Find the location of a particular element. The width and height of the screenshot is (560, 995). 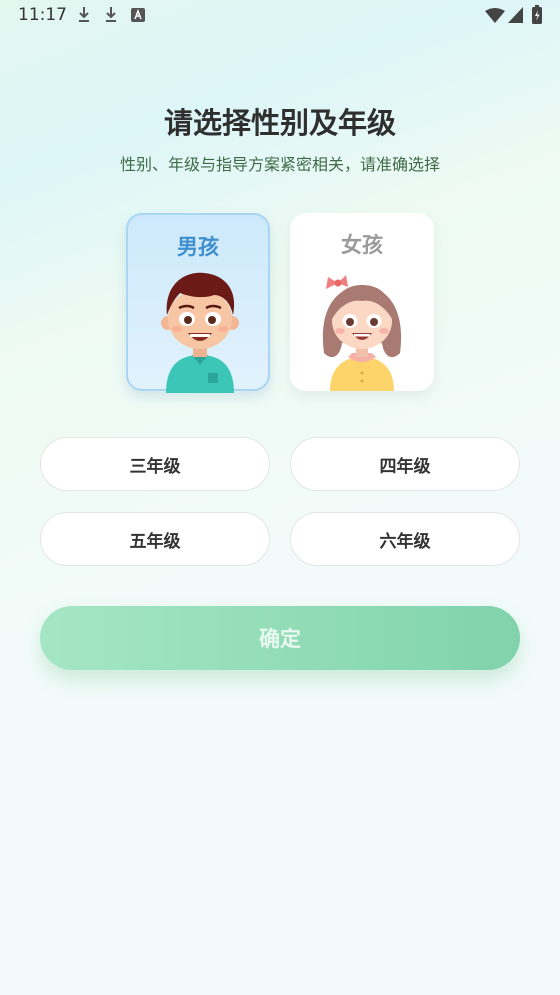

signal-icon is located at coordinates (515, 15).